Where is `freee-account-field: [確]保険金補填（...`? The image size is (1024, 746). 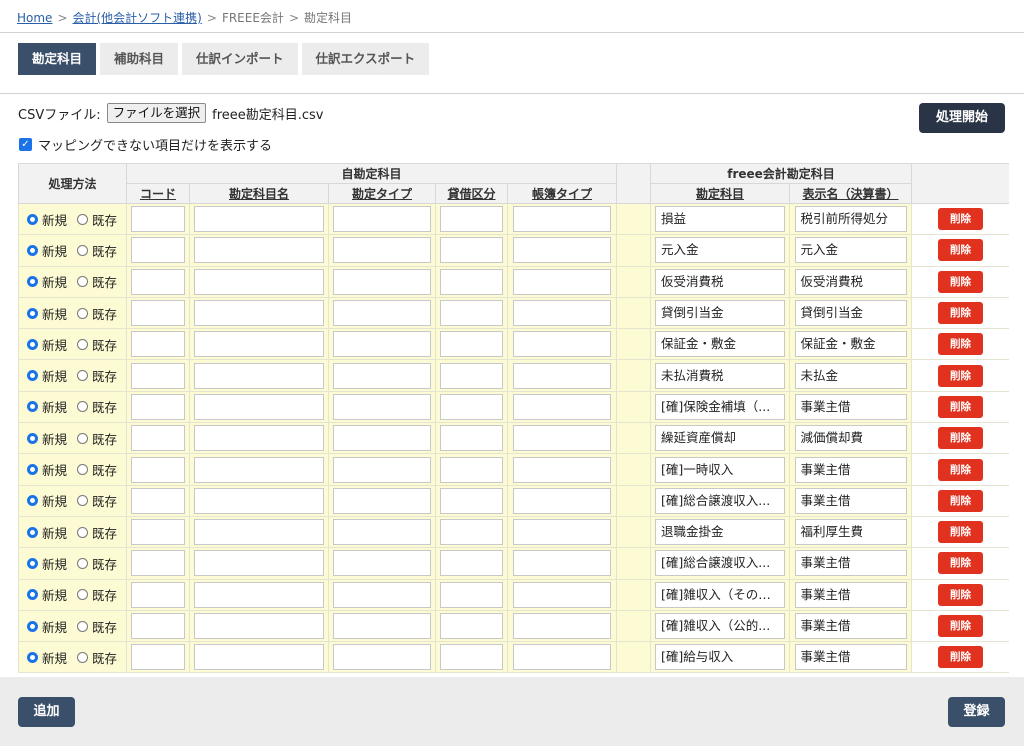 freee-account-field: [確]保険金補填（... is located at coordinates (720, 406).